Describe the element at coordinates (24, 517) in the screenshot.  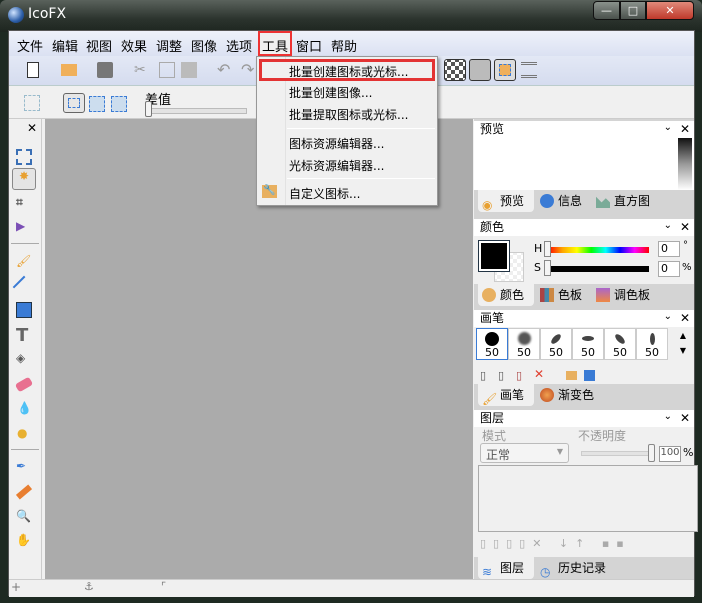
I see `zoom-tool-icon: 🔍` at that location.